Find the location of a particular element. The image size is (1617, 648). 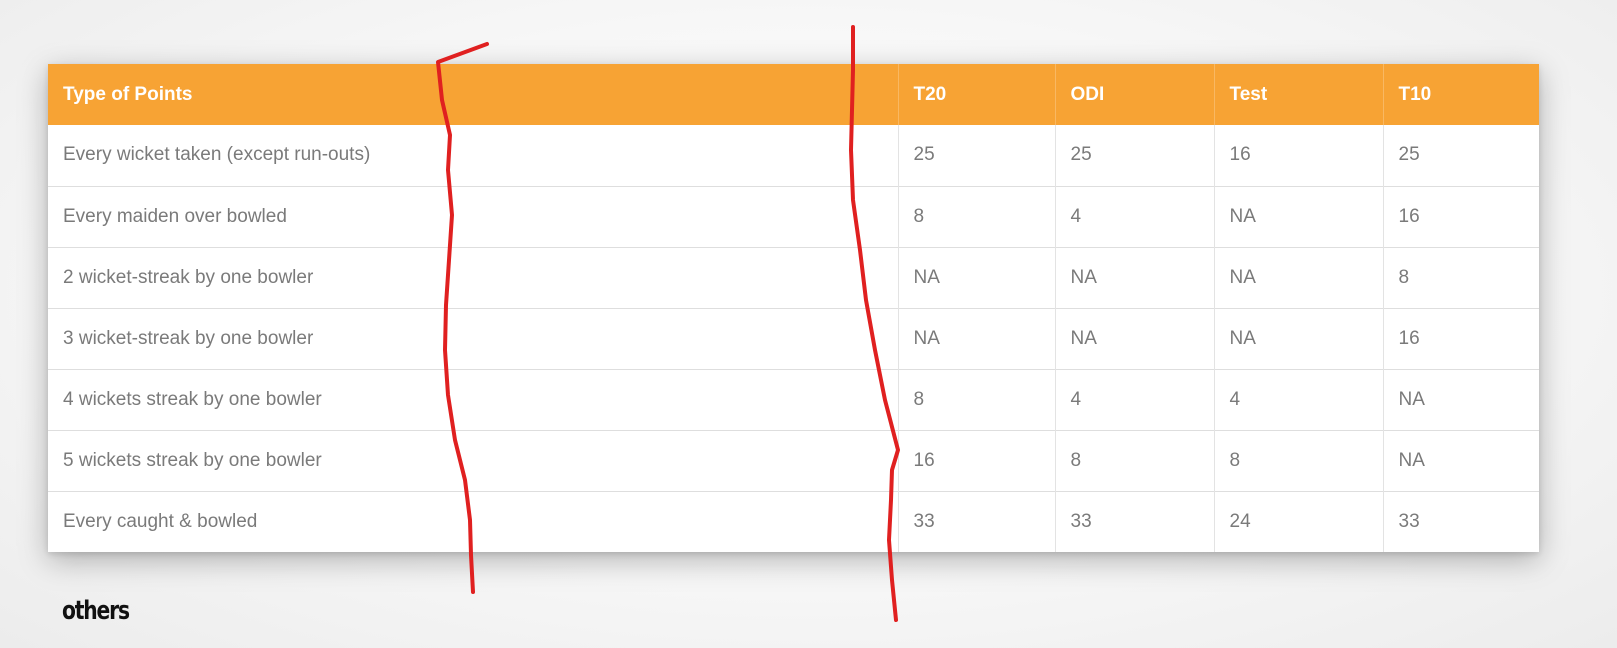

table-row: 2 wicket-streak by one bowler NA NA NA 8 is located at coordinates (793, 277).